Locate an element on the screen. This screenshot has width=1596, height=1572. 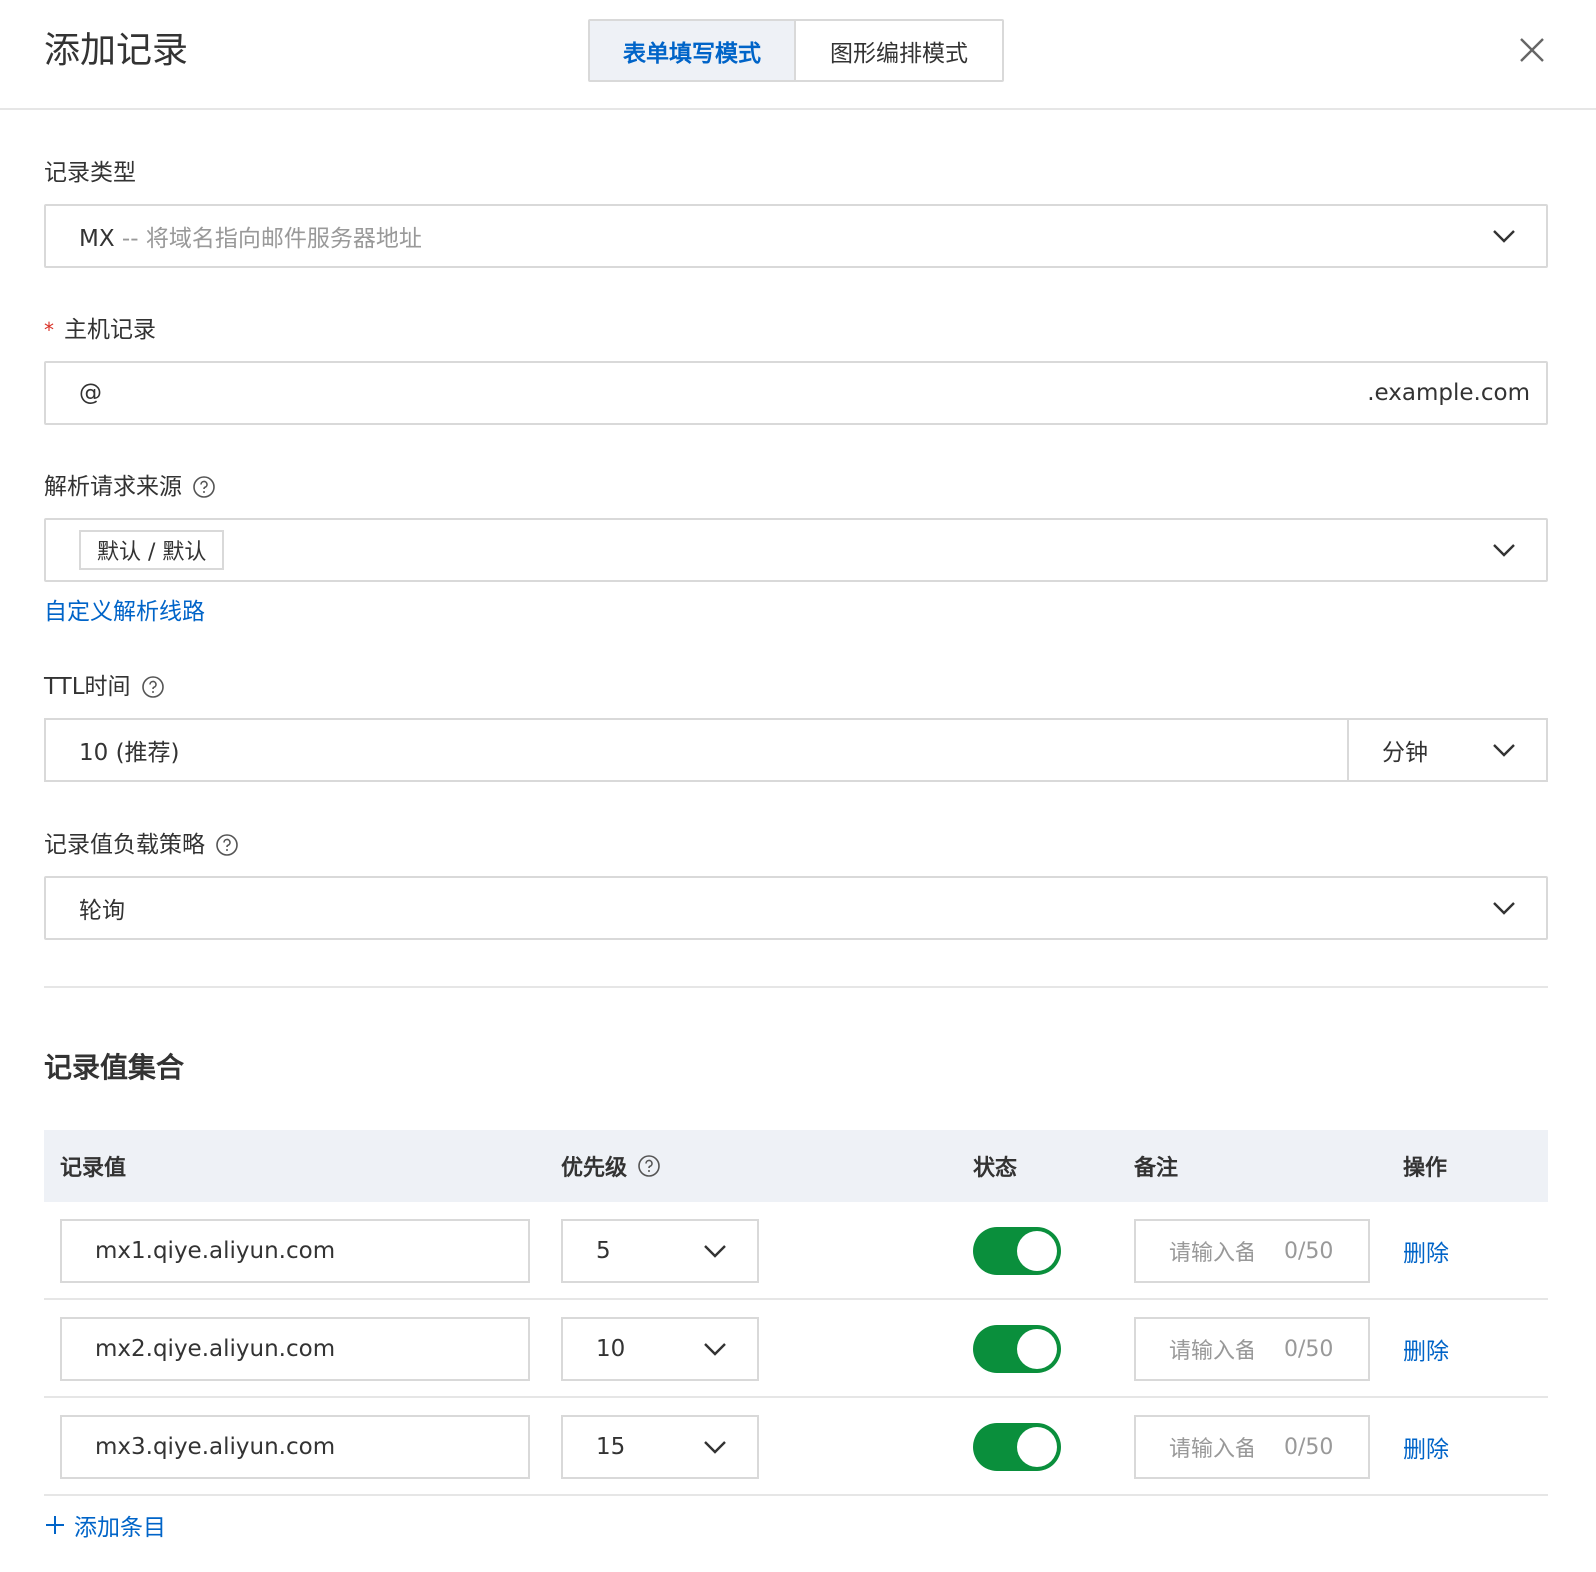
table-row: mx2.qiye.aliyun.com 10 请输入备注 0/50 删除 is located at coordinates (796, 1349).